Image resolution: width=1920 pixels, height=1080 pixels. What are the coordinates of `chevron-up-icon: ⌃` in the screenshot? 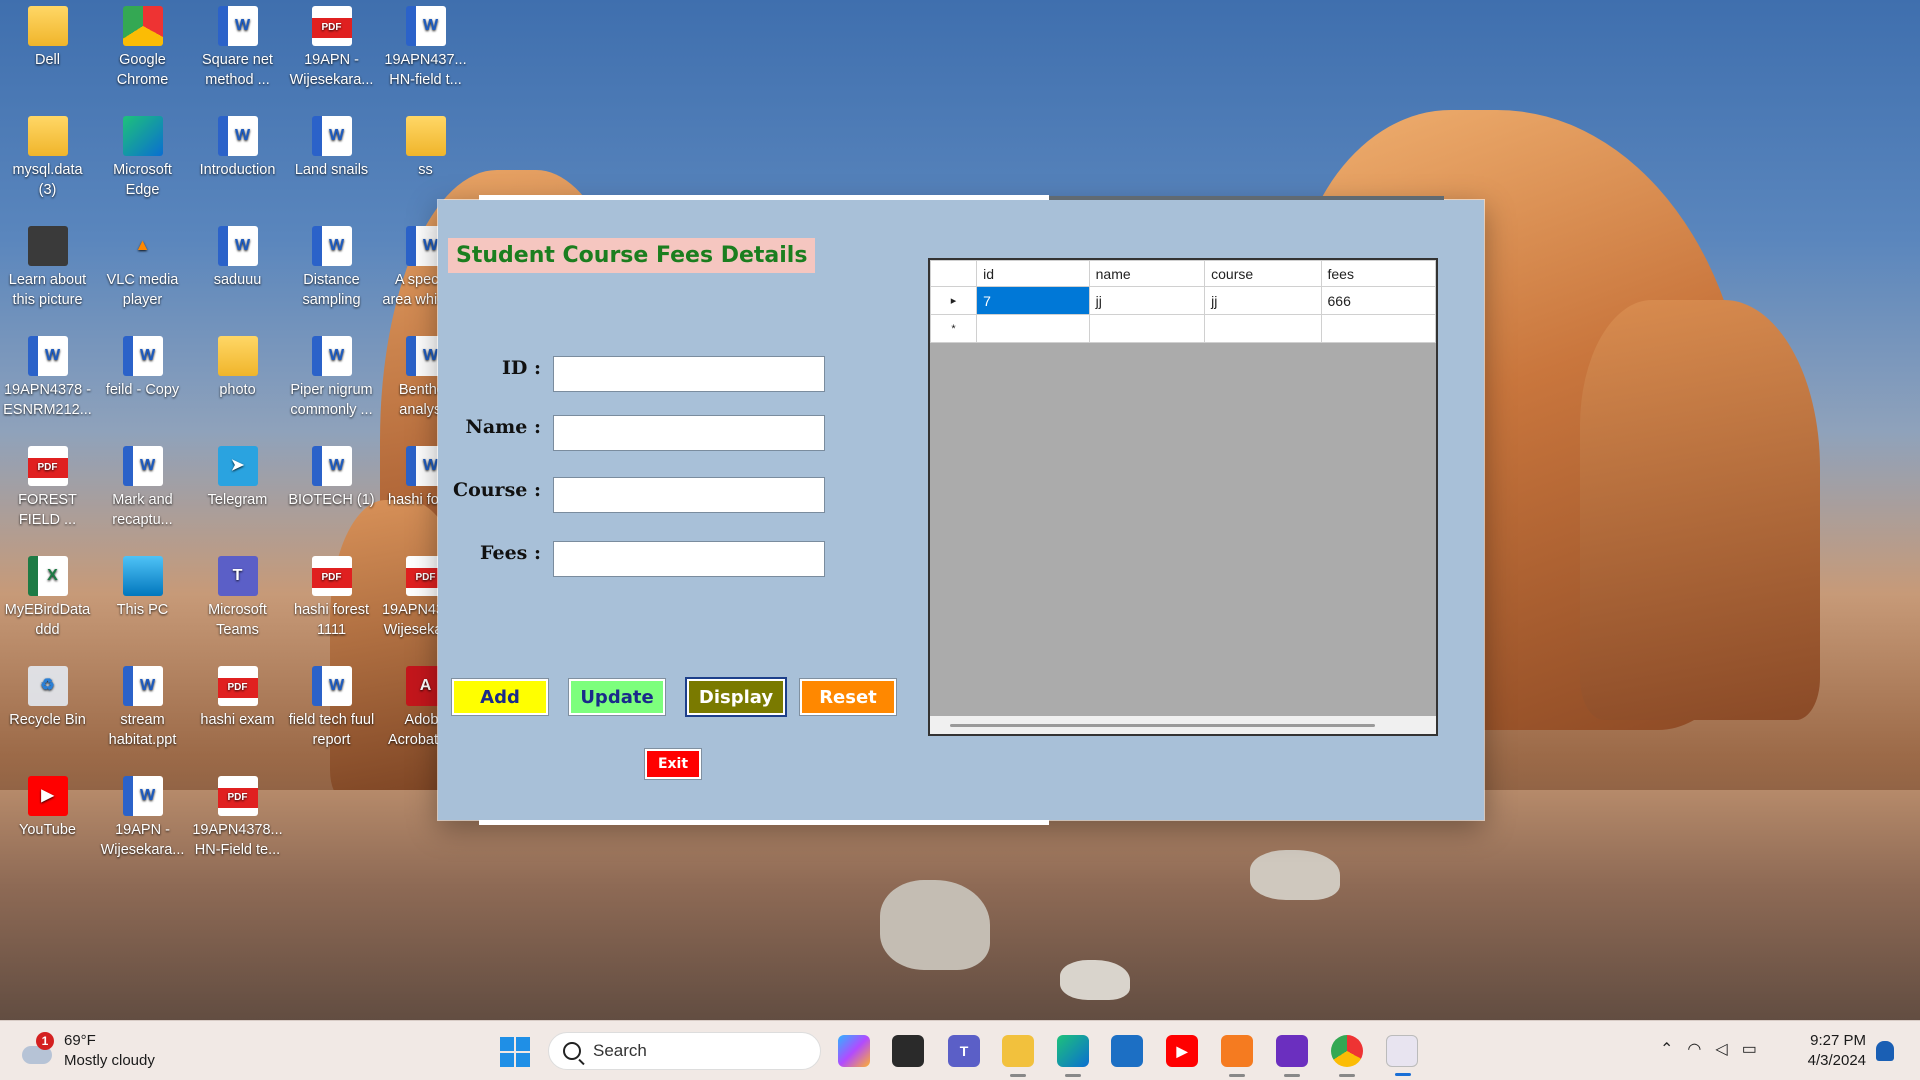 It's located at (1666, 1049).